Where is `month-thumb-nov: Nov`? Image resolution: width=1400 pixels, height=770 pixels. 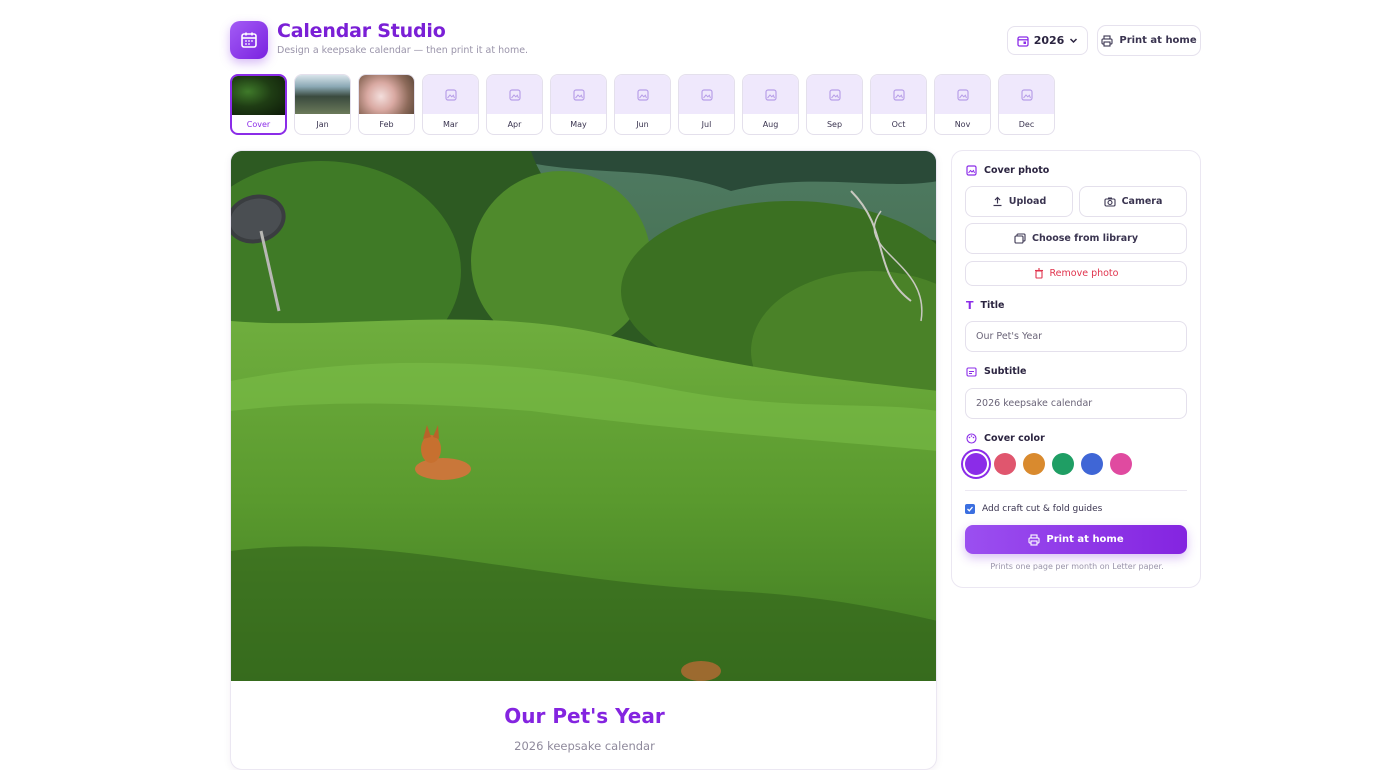
month-thumb-nov: Nov is located at coordinates (962, 104).